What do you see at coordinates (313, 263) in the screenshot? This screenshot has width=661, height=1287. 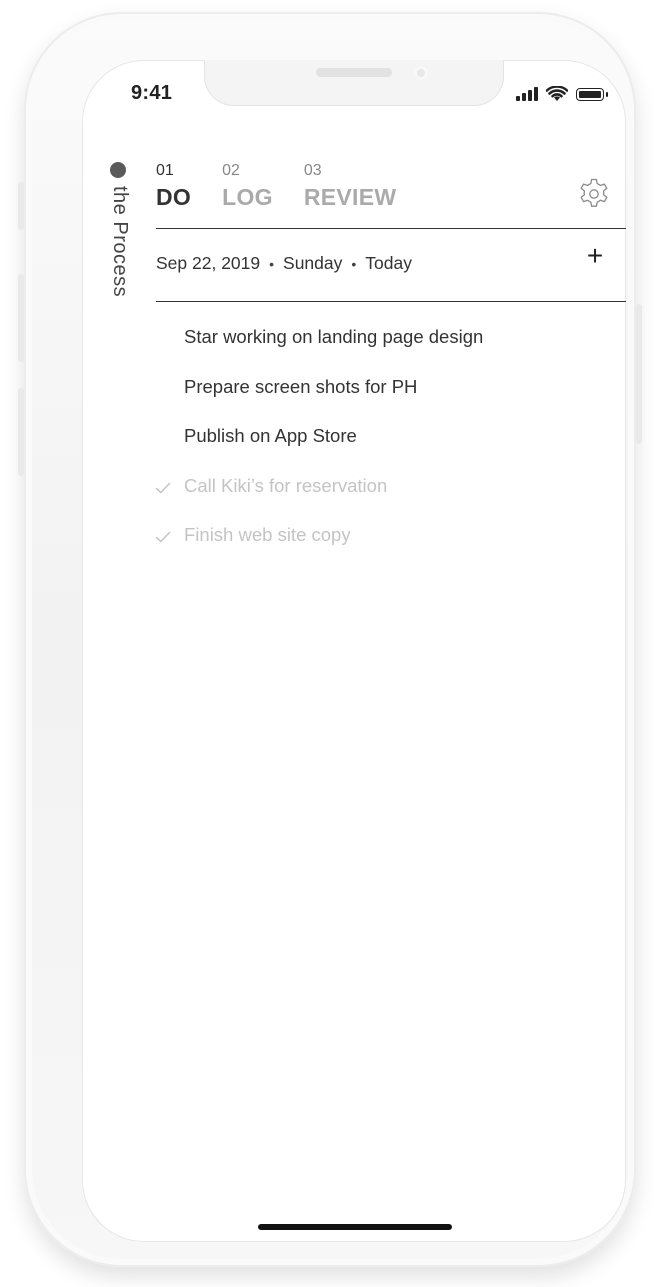 I see `weekday-text: Sunday` at bounding box center [313, 263].